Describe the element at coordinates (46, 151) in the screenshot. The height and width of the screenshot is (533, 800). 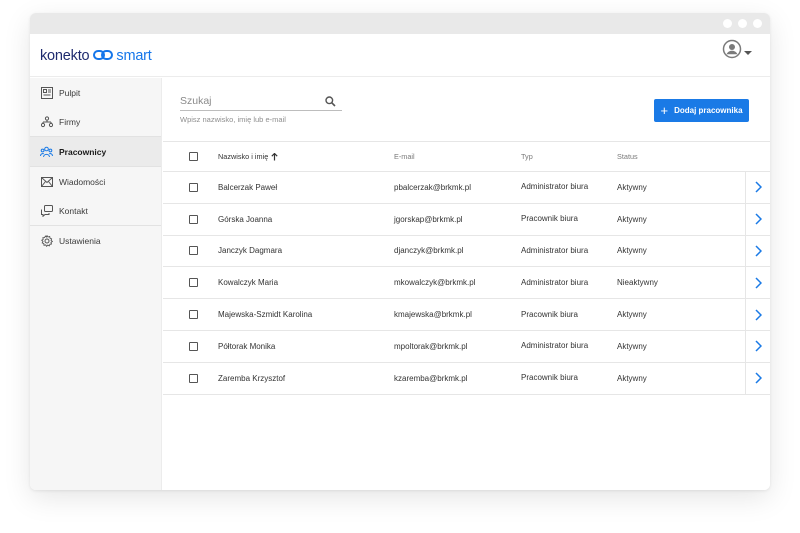
I see `employees-icon` at that location.